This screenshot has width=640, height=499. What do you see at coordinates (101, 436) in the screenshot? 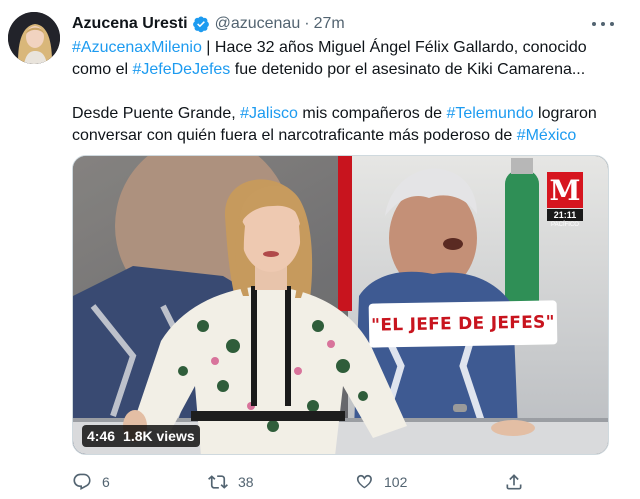
I see `video-duration: 4:46` at bounding box center [101, 436].